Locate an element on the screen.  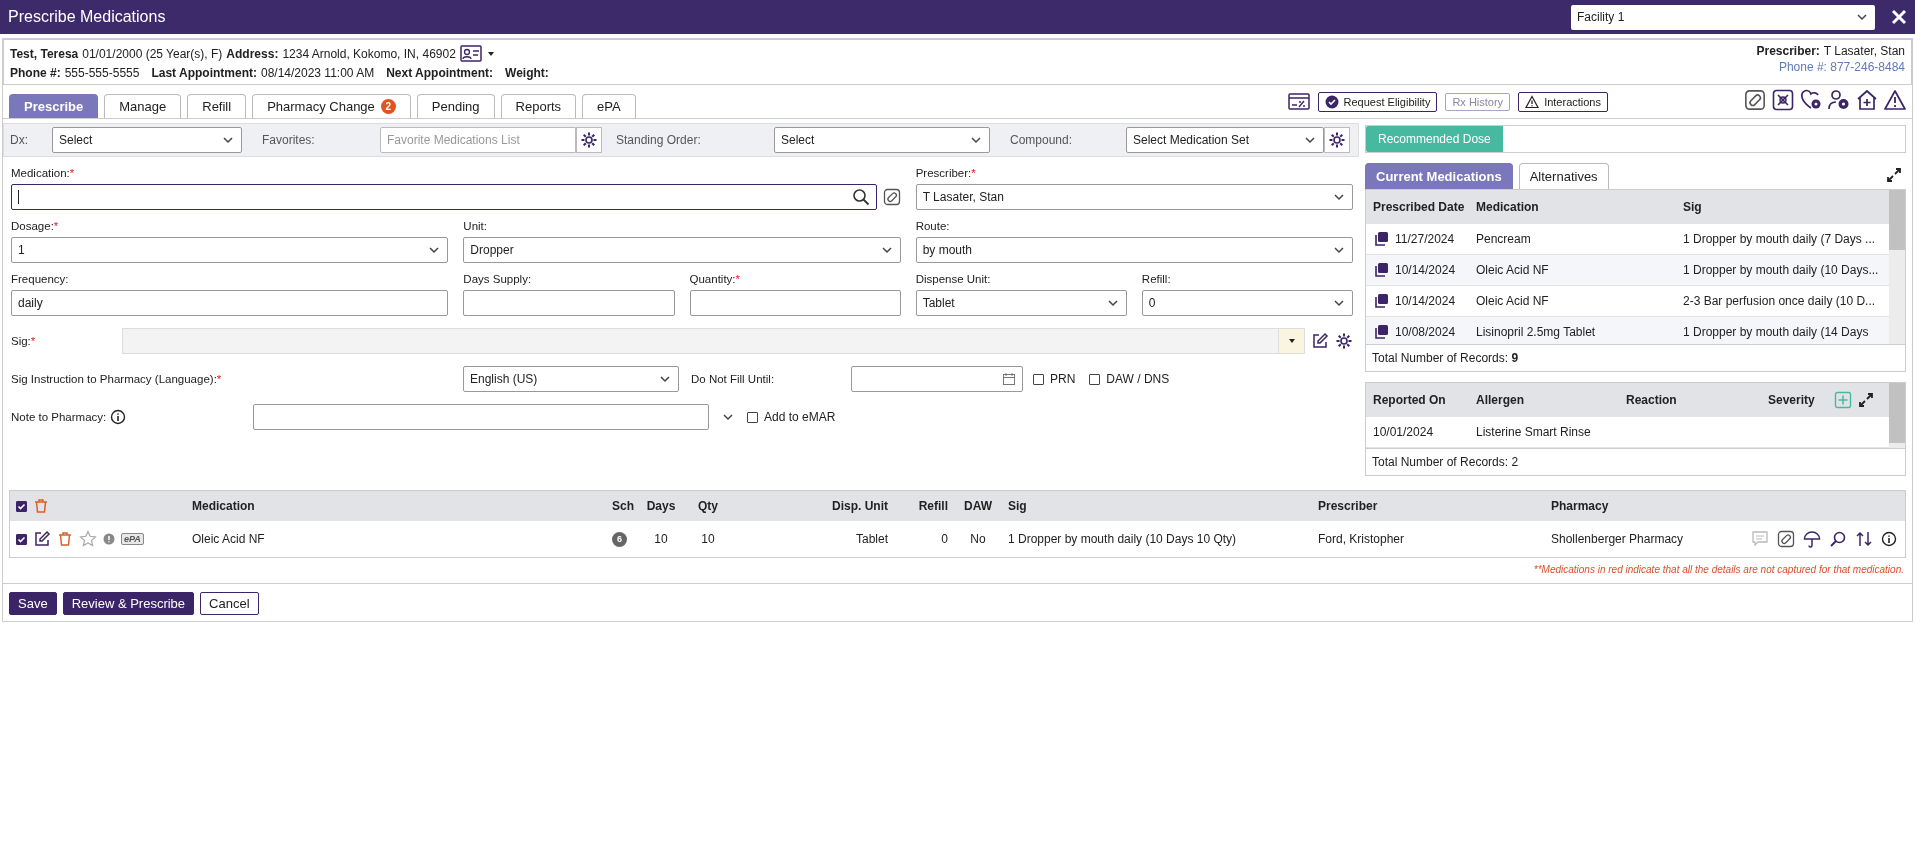
table-cell: Oleic Acid NF is located at coordinates (228, 539).